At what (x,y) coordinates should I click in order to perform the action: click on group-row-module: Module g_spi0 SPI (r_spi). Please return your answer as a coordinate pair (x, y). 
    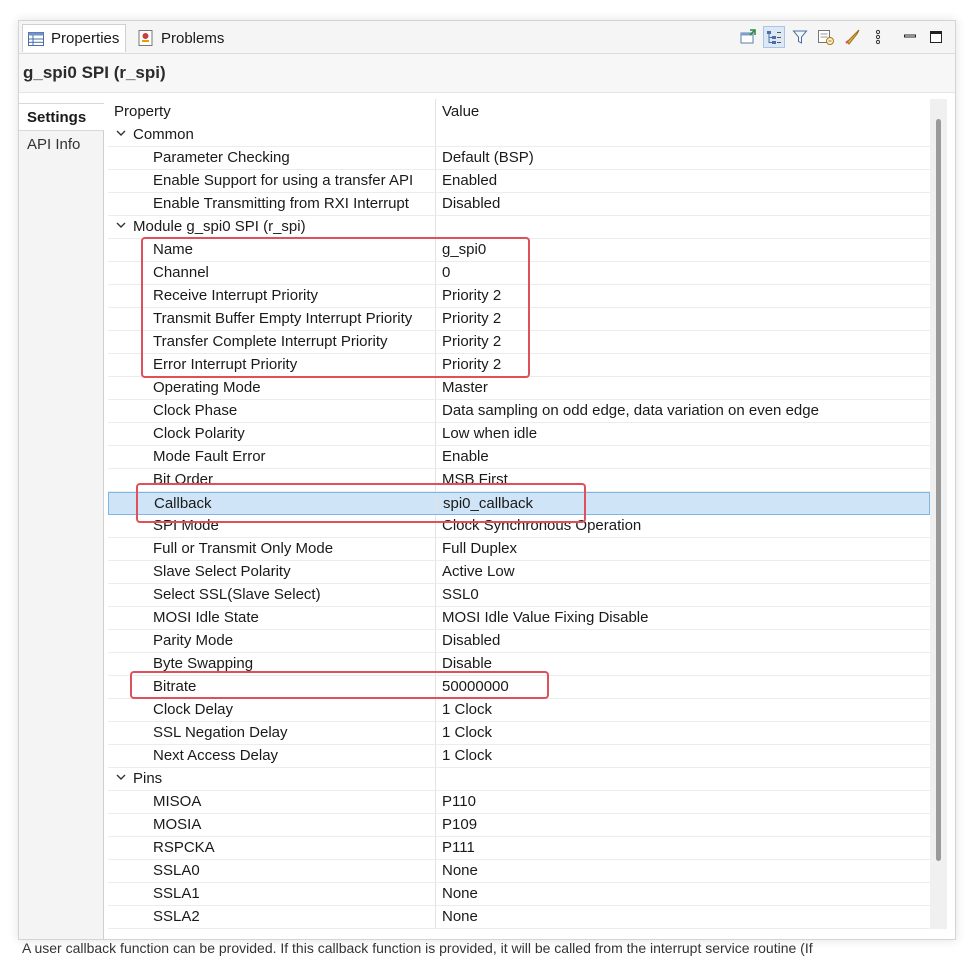
    Looking at the image, I should click on (519, 227).